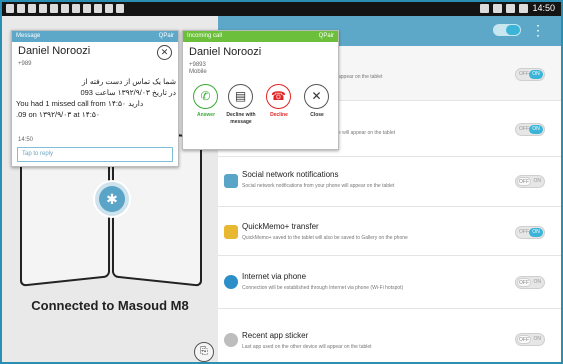 The image size is (563, 364). What do you see at coordinates (524, 8) in the screenshot?
I see `battery-icon` at bounding box center [524, 8].